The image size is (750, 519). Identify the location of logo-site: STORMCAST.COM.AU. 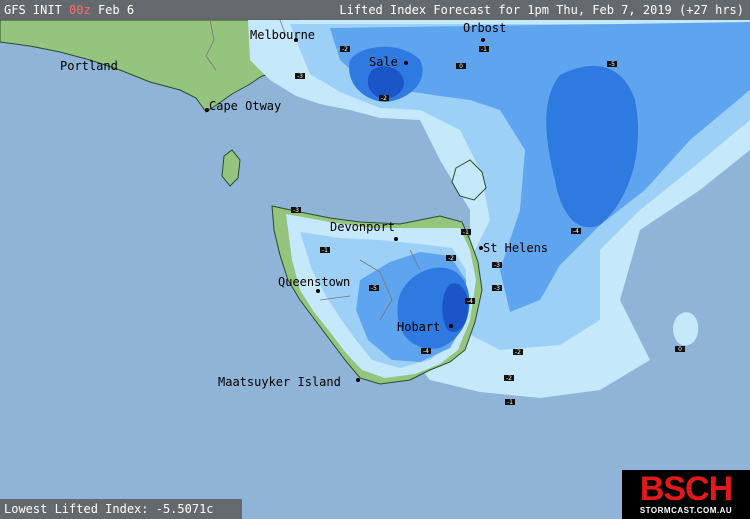
(686, 510).